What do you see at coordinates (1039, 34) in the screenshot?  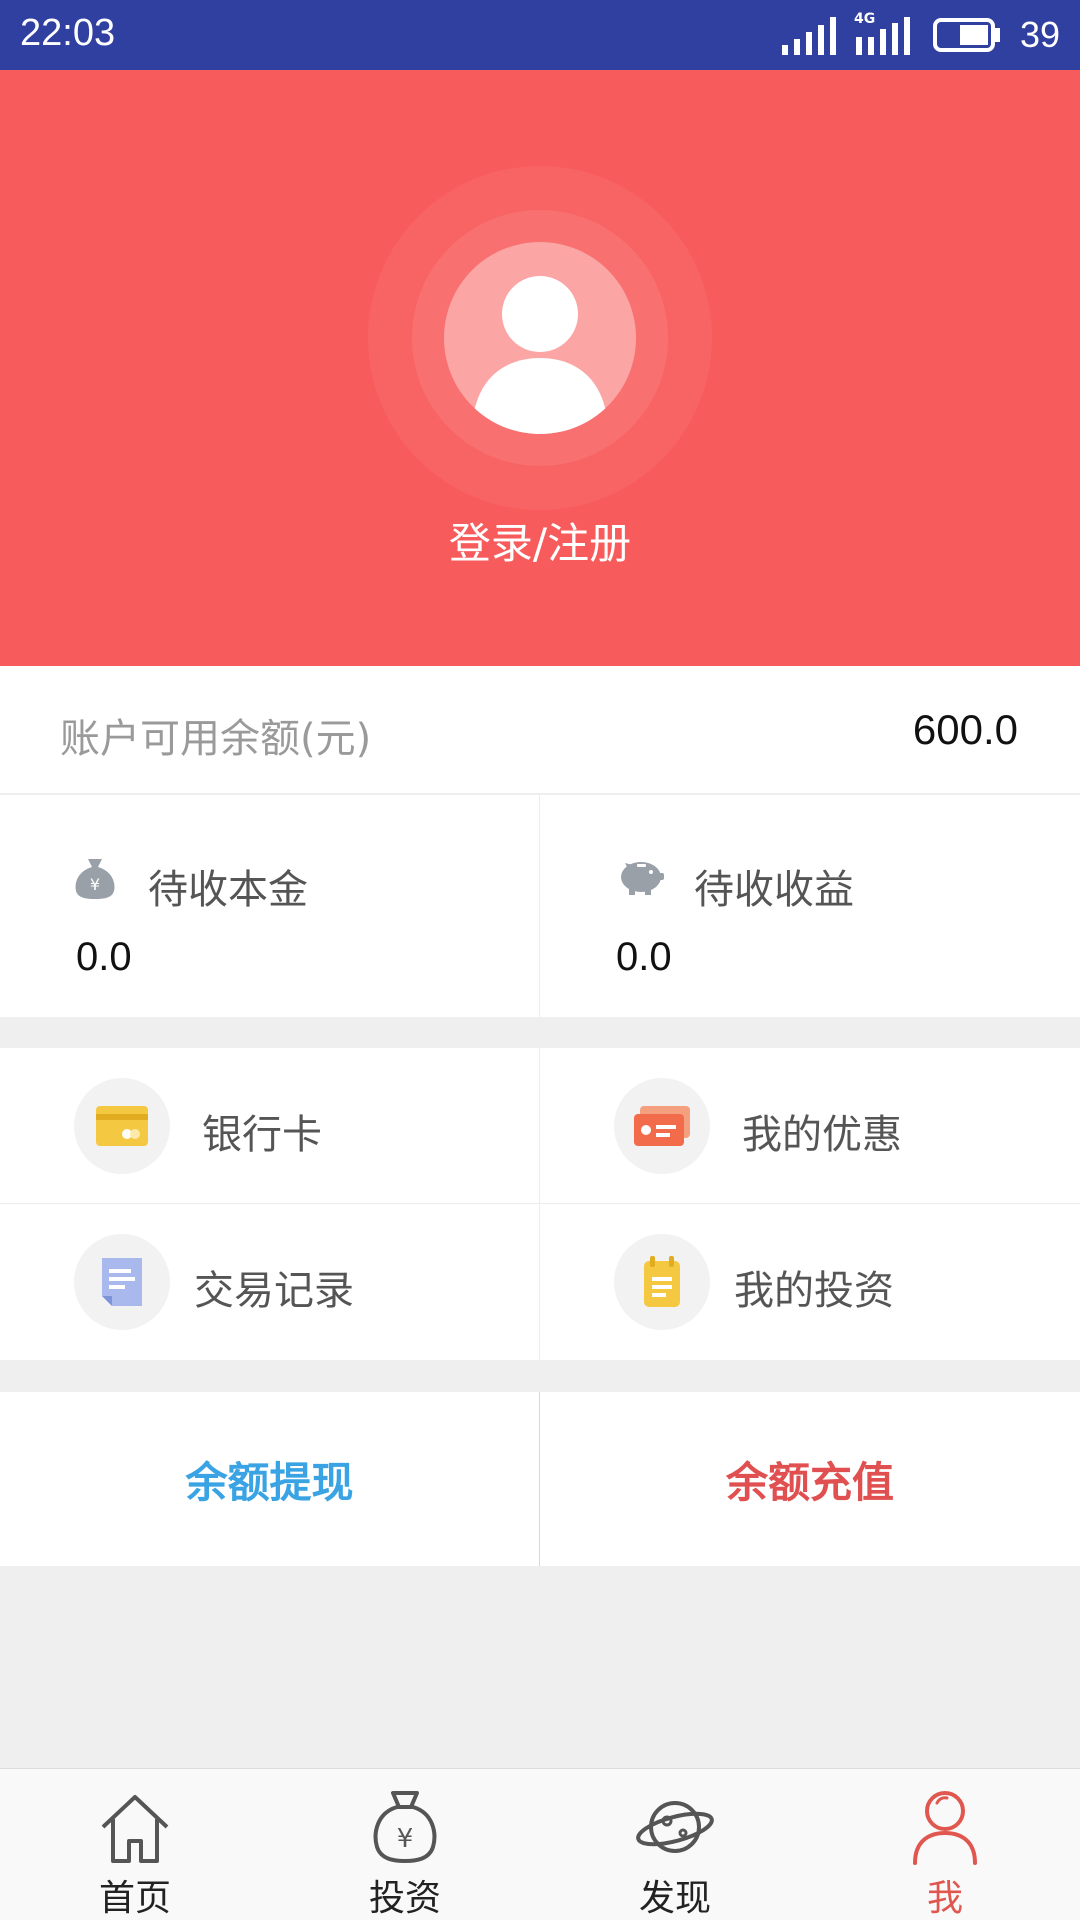 I see `battery-level: 39` at bounding box center [1039, 34].